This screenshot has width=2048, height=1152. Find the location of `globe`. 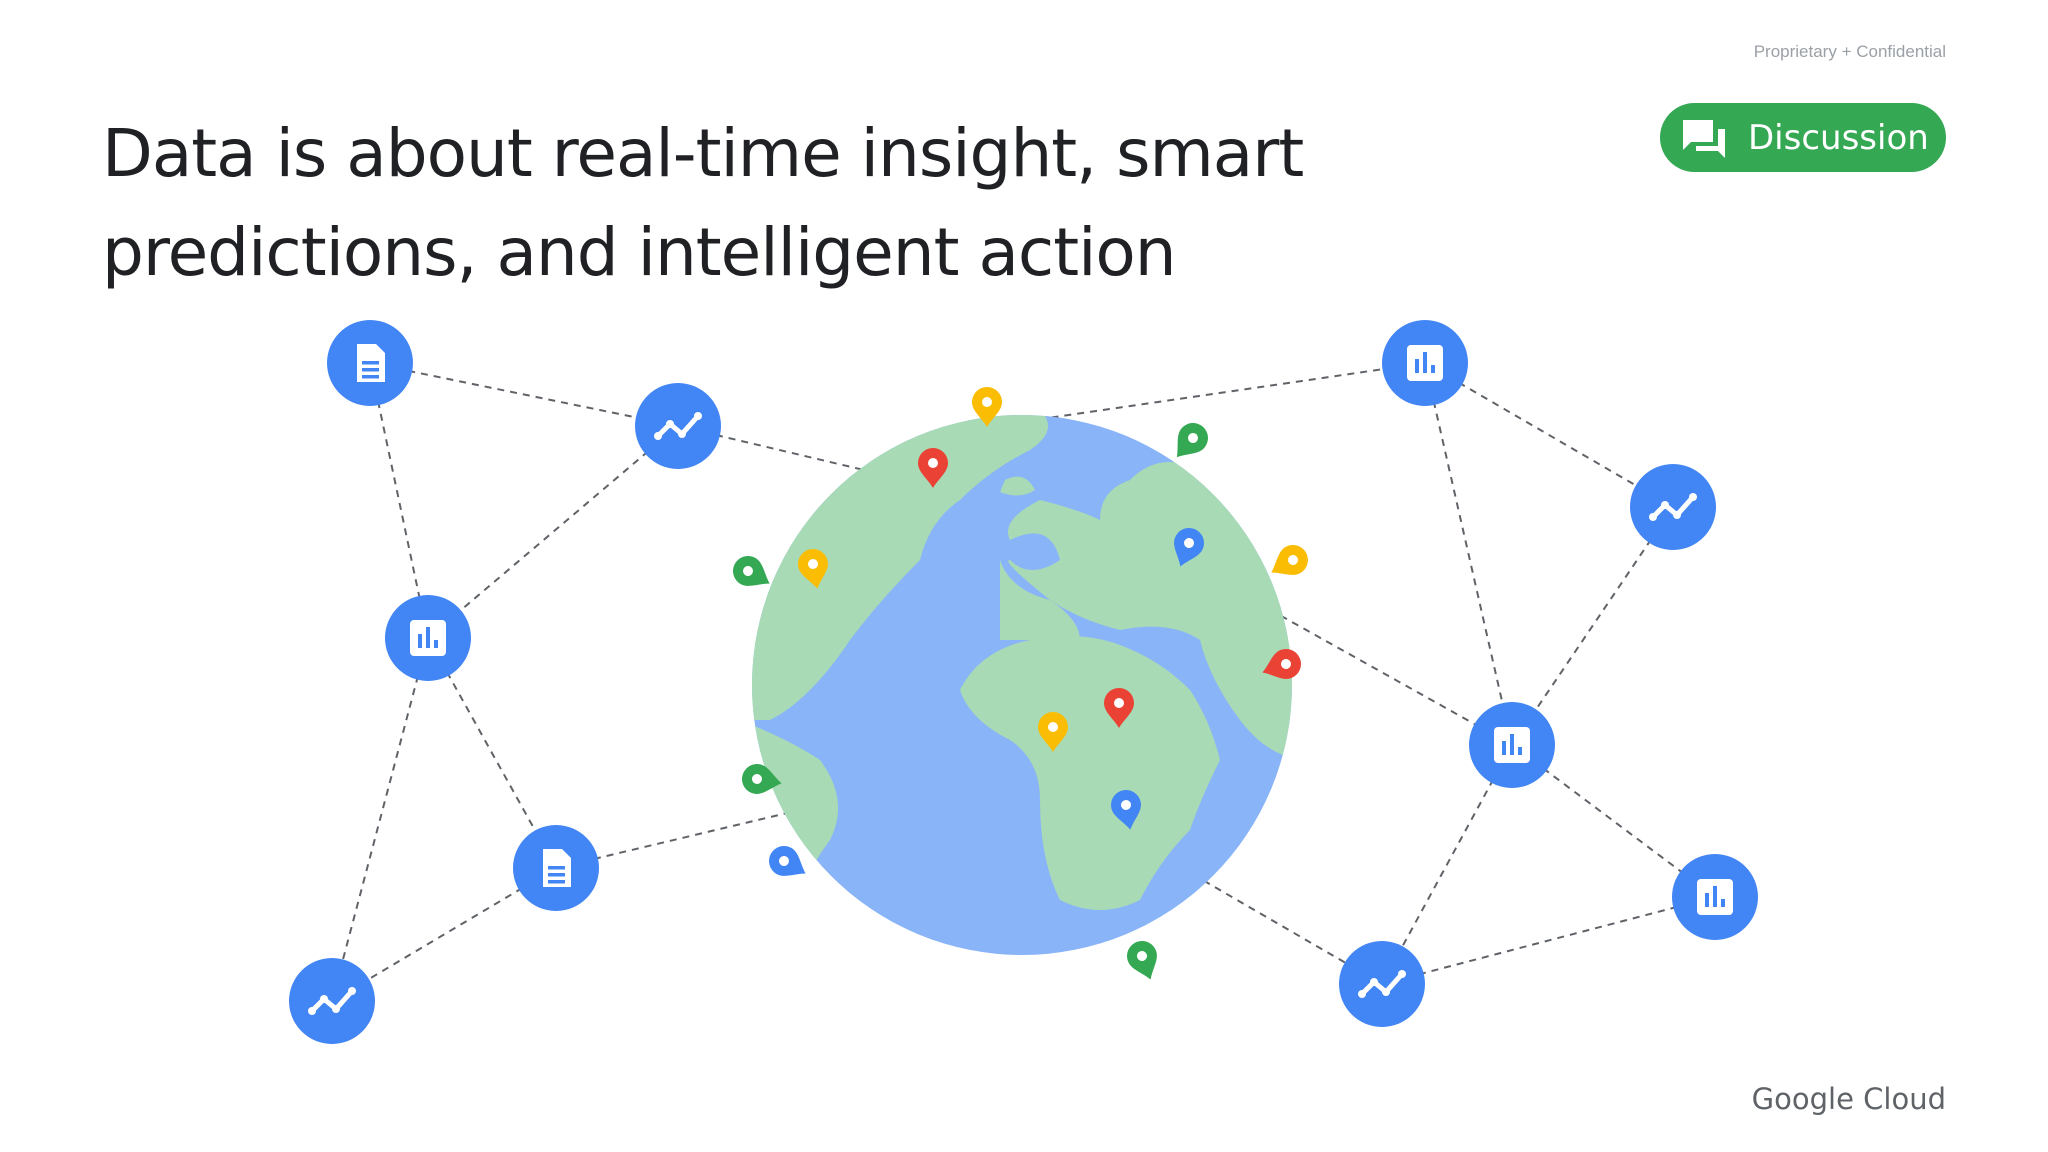

globe is located at coordinates (1022, 685).